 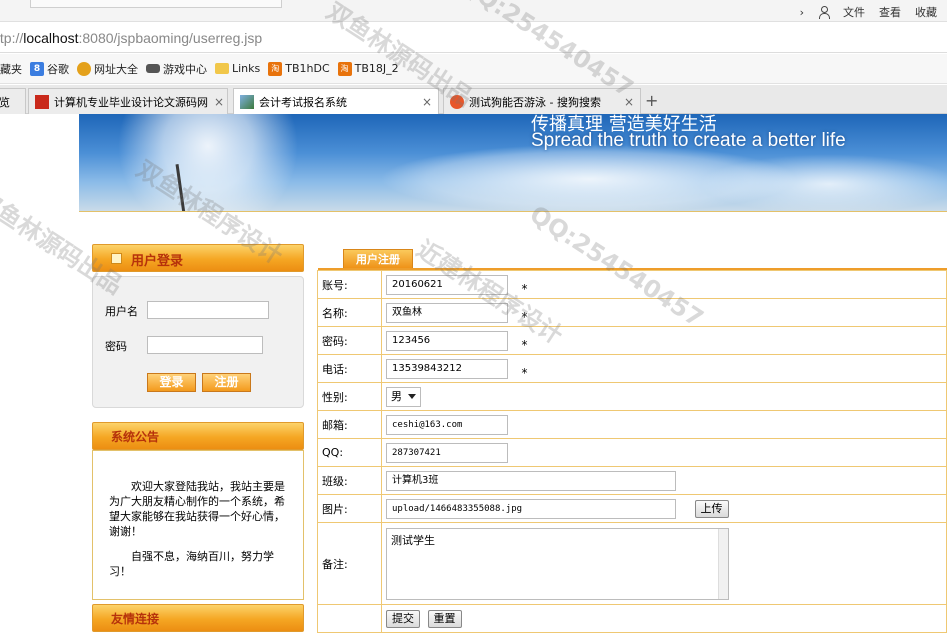 I want to click on banner-slogan-en: Spread the truth to create a better life, so click(x=688, y=140).